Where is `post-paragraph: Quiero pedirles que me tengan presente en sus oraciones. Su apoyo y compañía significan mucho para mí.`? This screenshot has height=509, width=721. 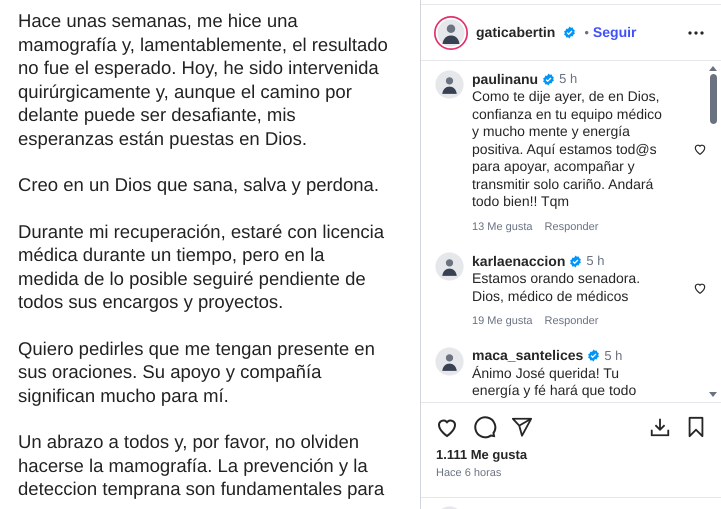 post-paragraph: Quiero pedirles que me tengan presente en sus oraciones. Su apoyo y compañía significan mucho para mí. is located at coordinates (197, 371).